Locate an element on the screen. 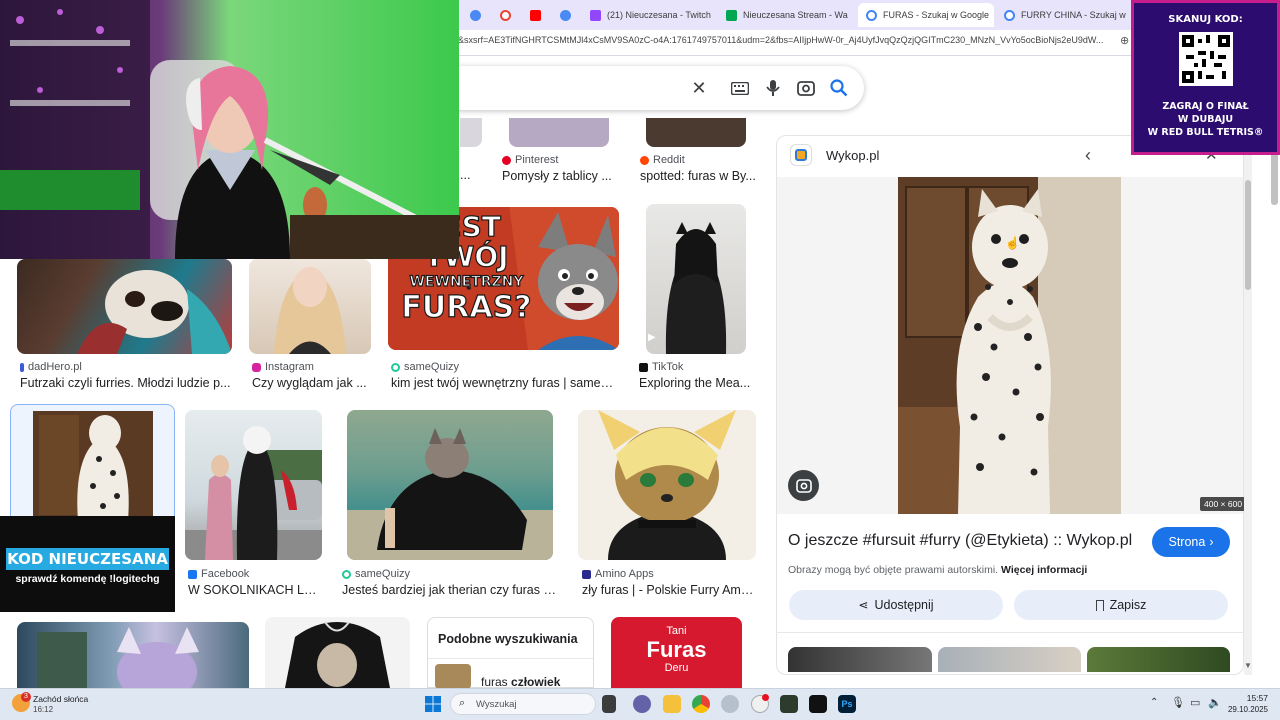  weather-title: Zachód słońca is located at coordinates (60, 699).